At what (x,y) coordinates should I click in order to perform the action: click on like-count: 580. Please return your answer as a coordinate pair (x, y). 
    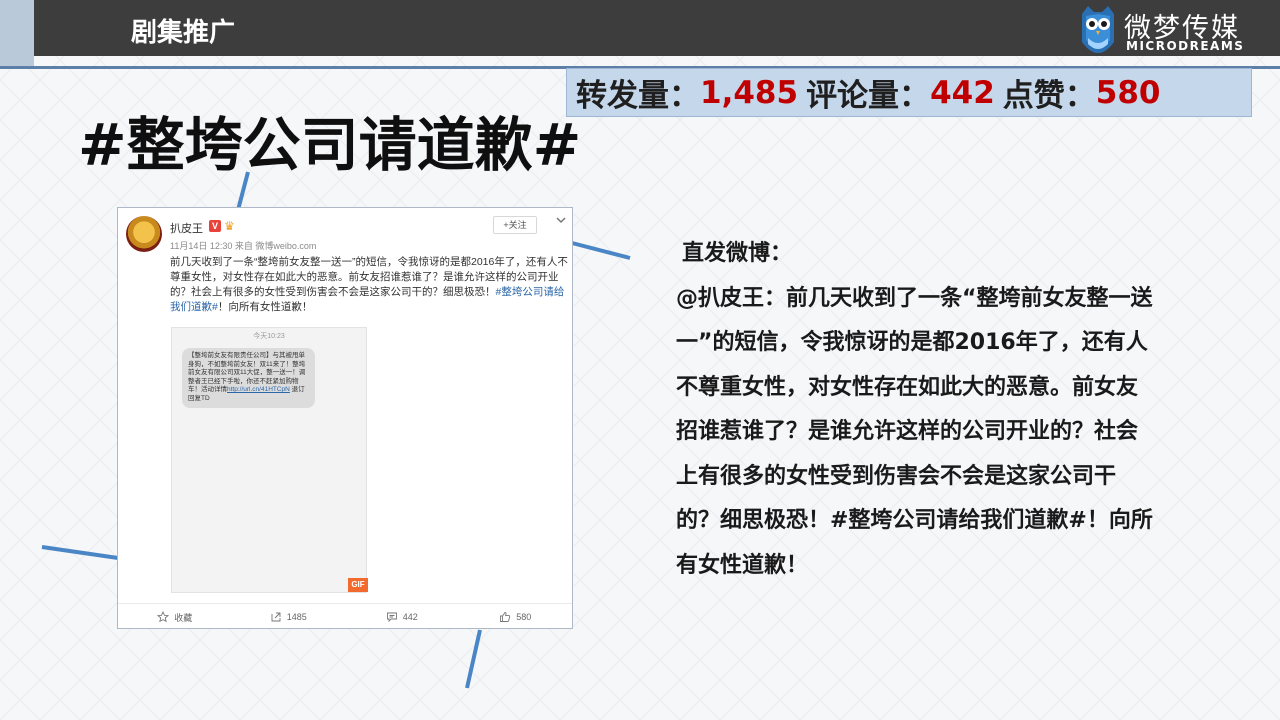
    Looking at the image, I should click on (1128, 92).